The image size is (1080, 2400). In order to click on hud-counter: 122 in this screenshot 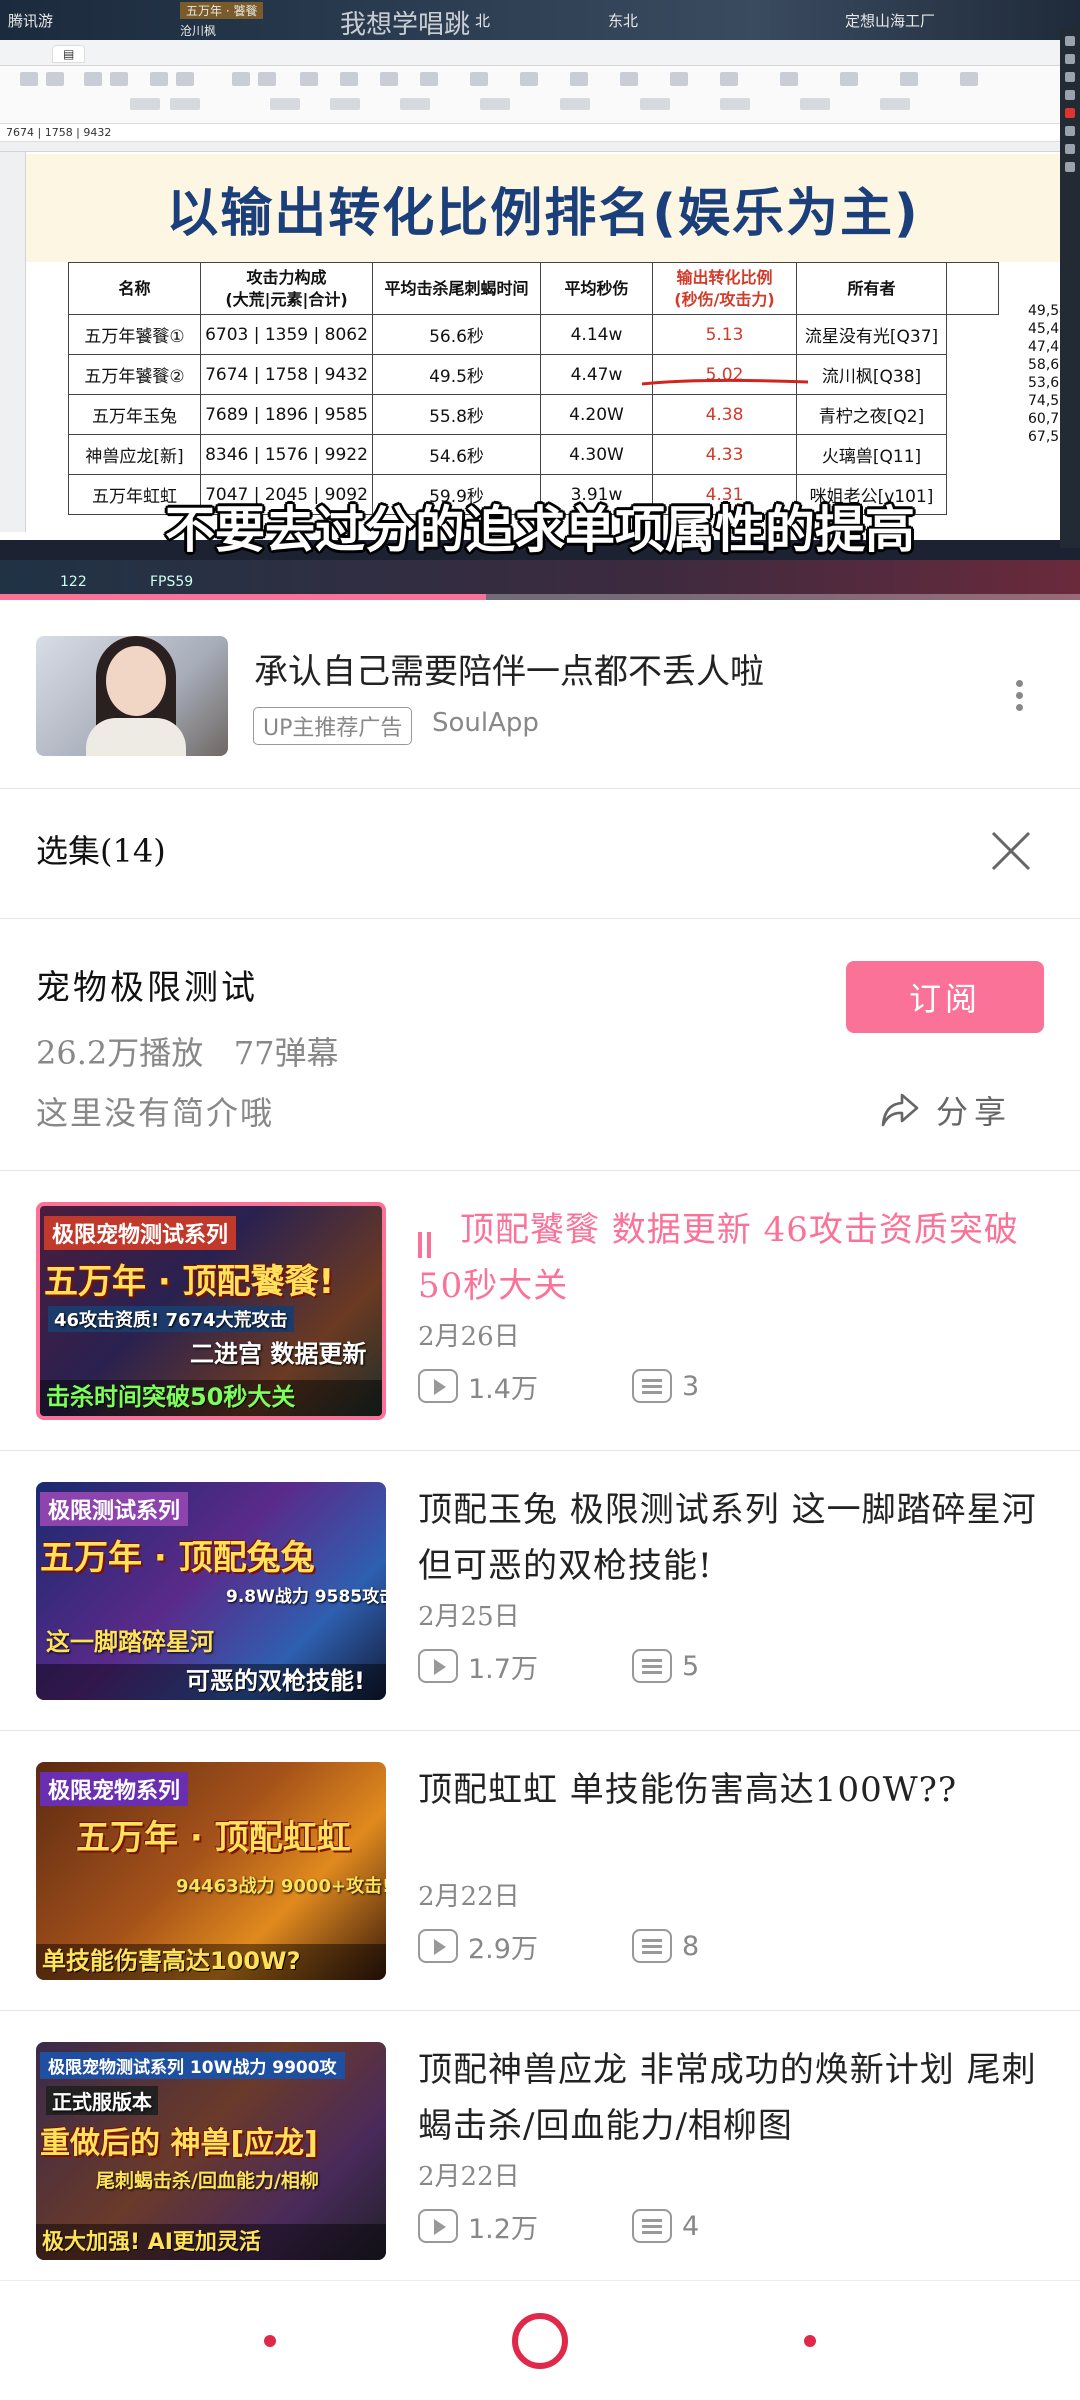, I will do `click(73, 582)`.